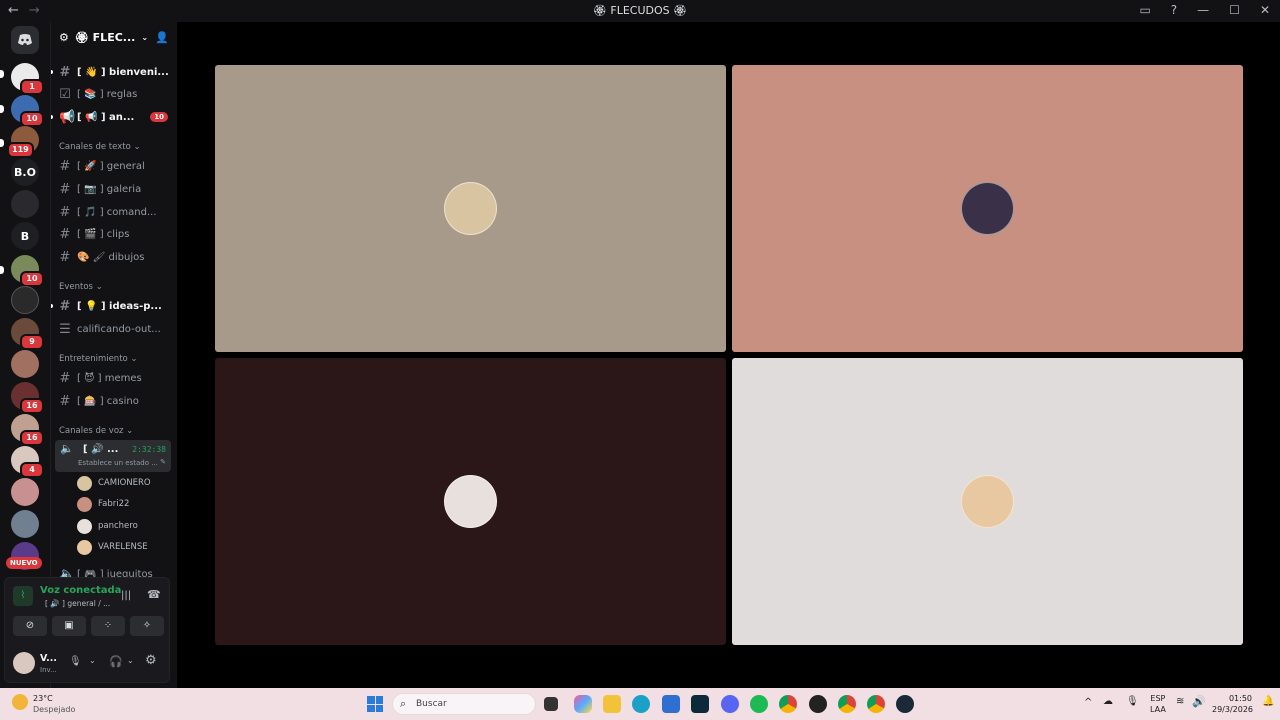  What do you see at coordinates (25, 172) in the screenshot?
I see `server-icon: B.O` at bounding box center [25, 172].